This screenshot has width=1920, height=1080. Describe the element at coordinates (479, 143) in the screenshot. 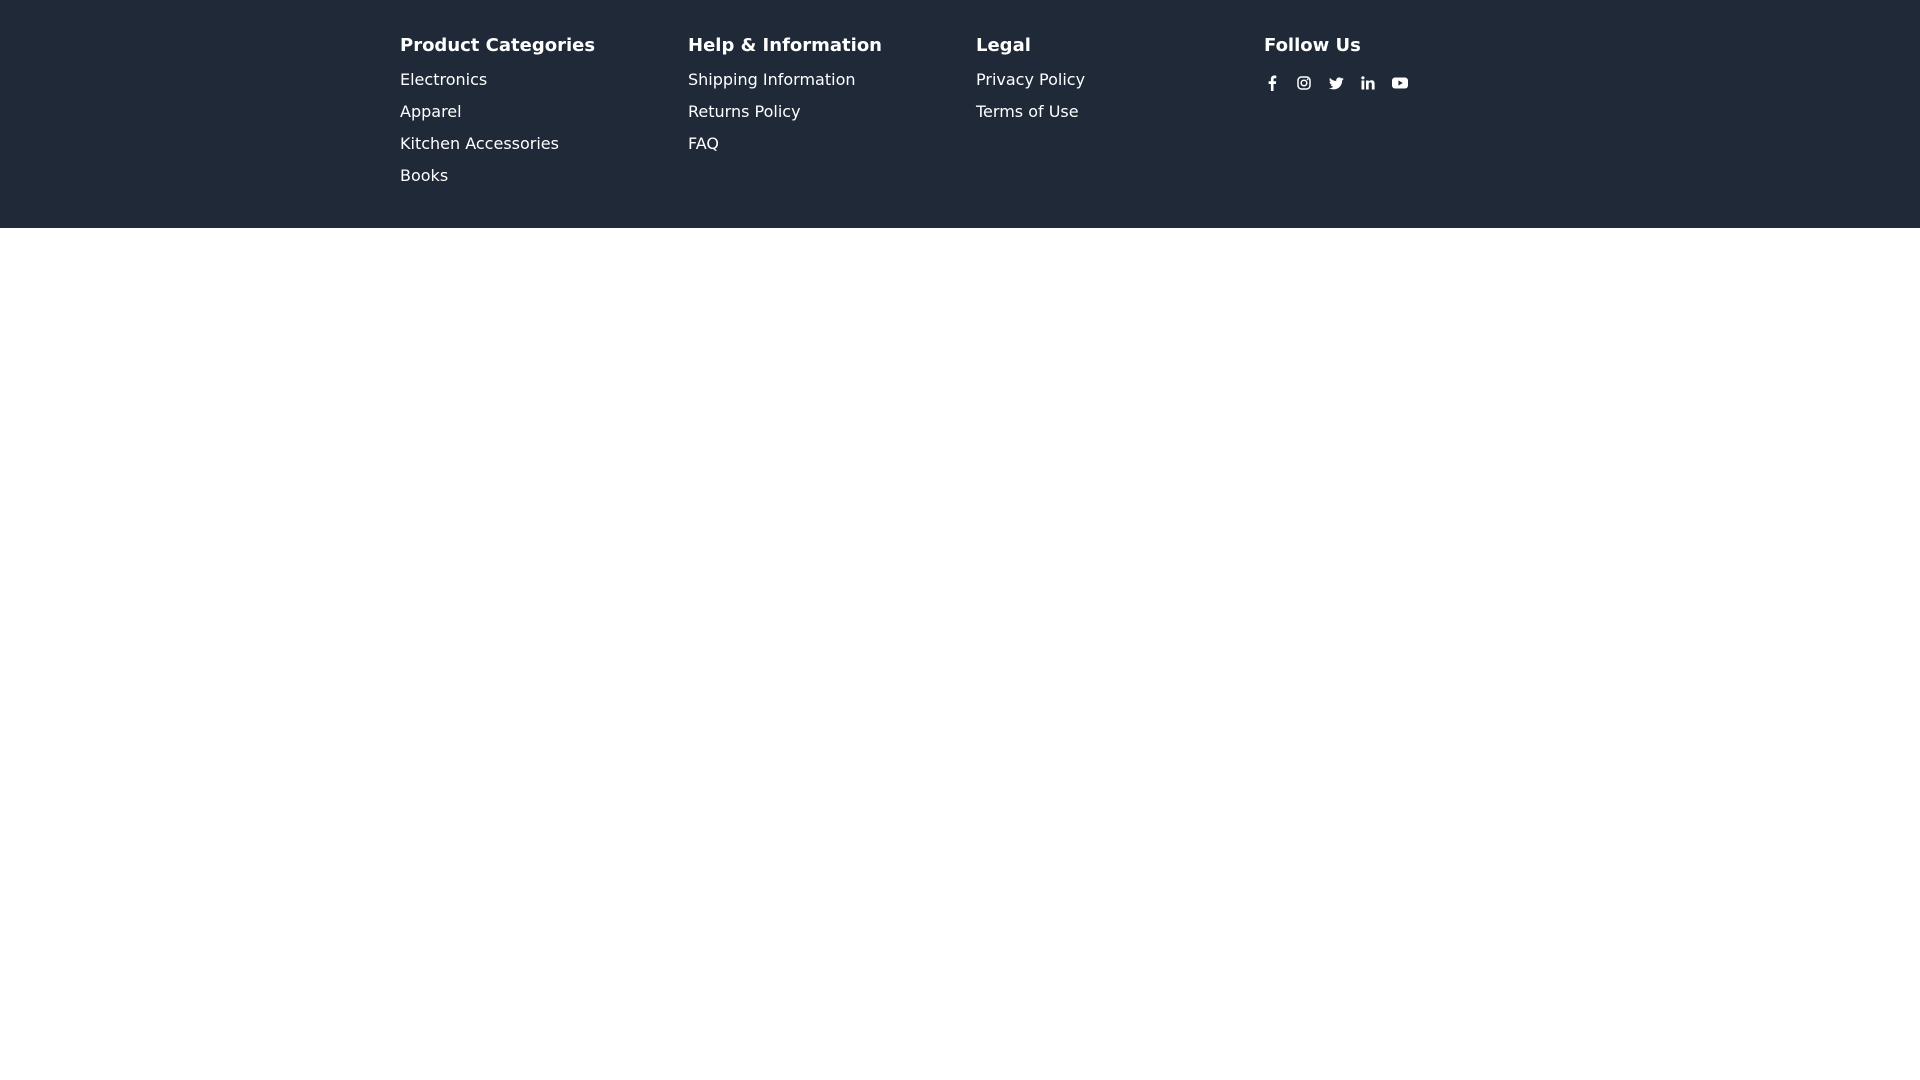

I see `footer-link-kitchen-accessories: Kitchen Accessories` at that location.